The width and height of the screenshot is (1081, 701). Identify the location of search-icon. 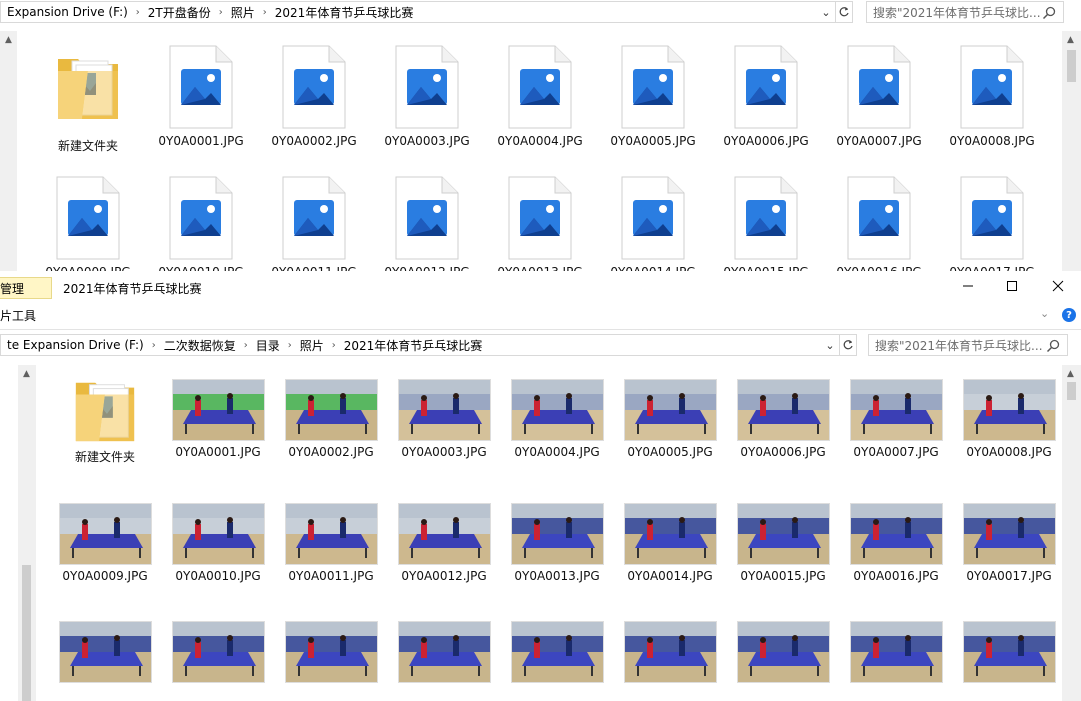
(1053, 346).